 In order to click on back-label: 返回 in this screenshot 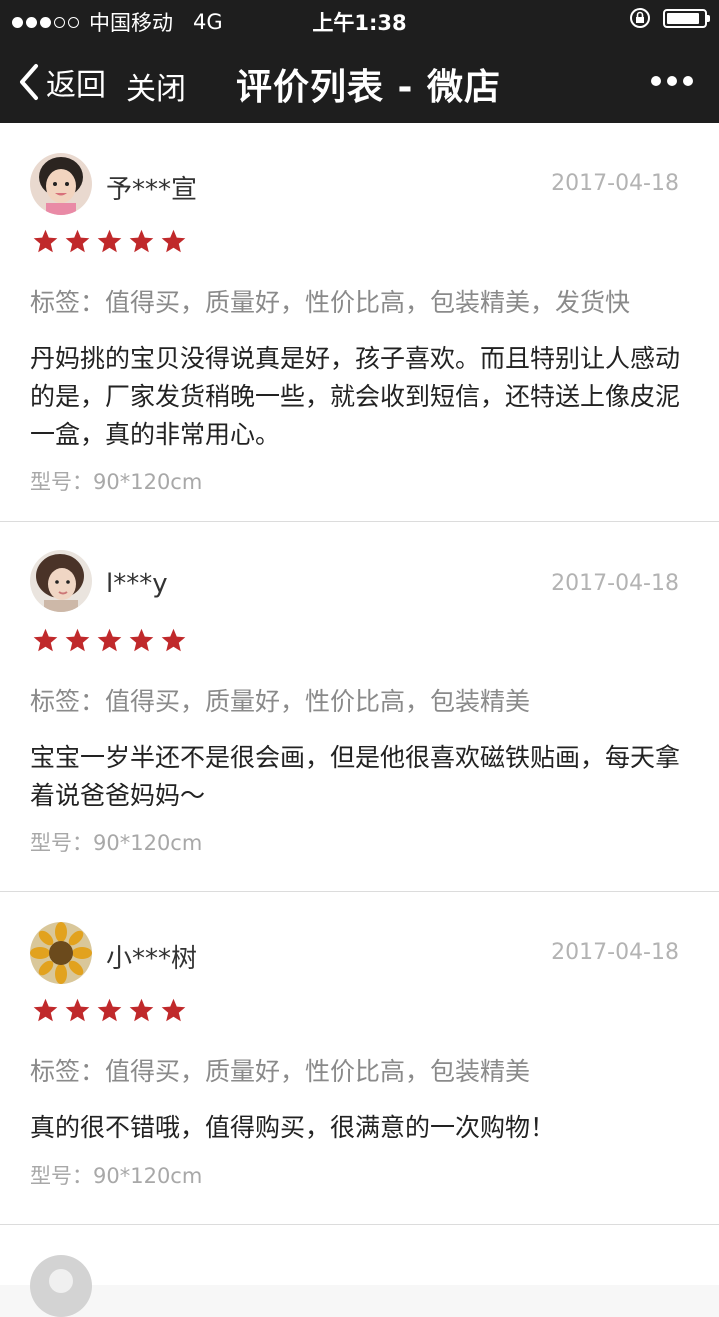, I will do `click(76, 85)`.